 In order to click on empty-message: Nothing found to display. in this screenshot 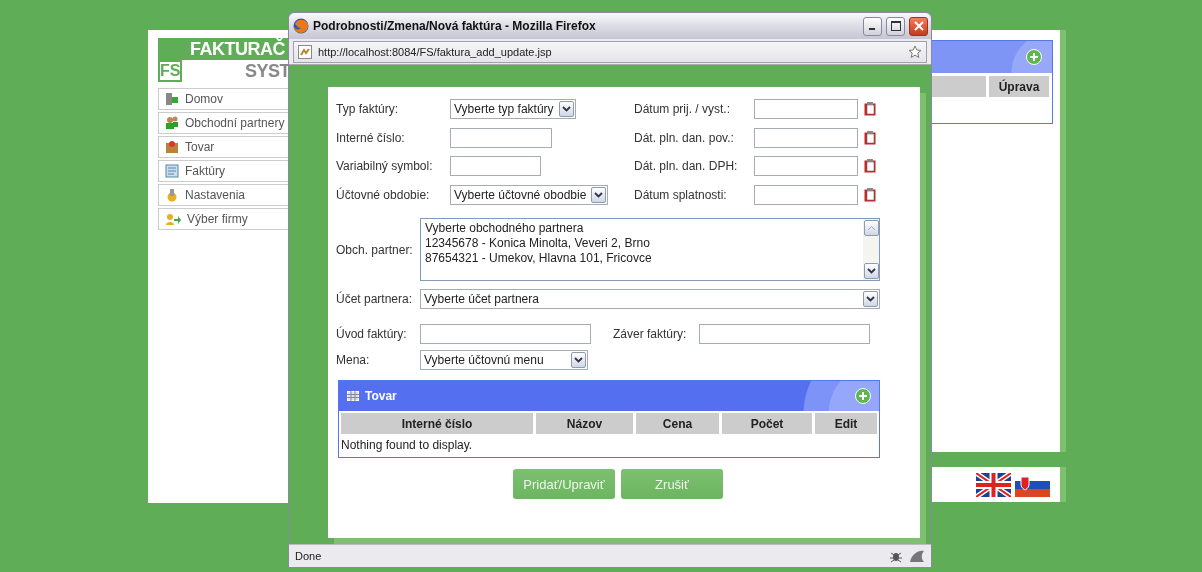, I will do `click(407, 445)`.